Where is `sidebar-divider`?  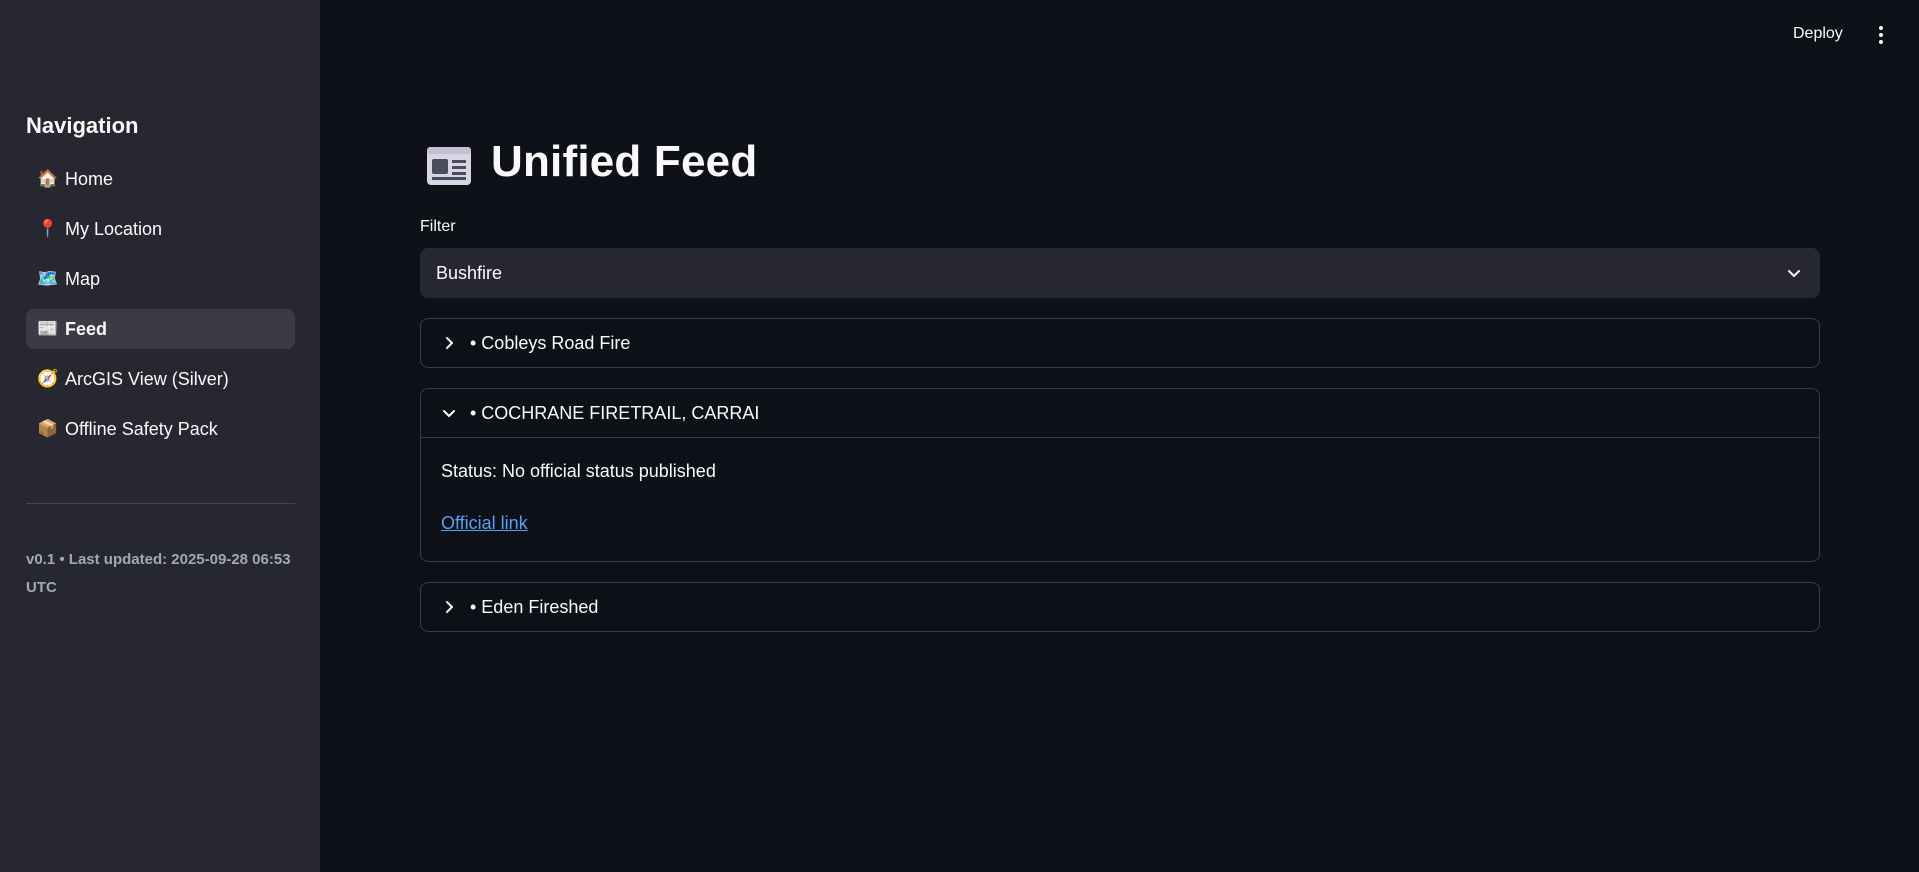 sidebar-divider is located at coordinates (160, 503).